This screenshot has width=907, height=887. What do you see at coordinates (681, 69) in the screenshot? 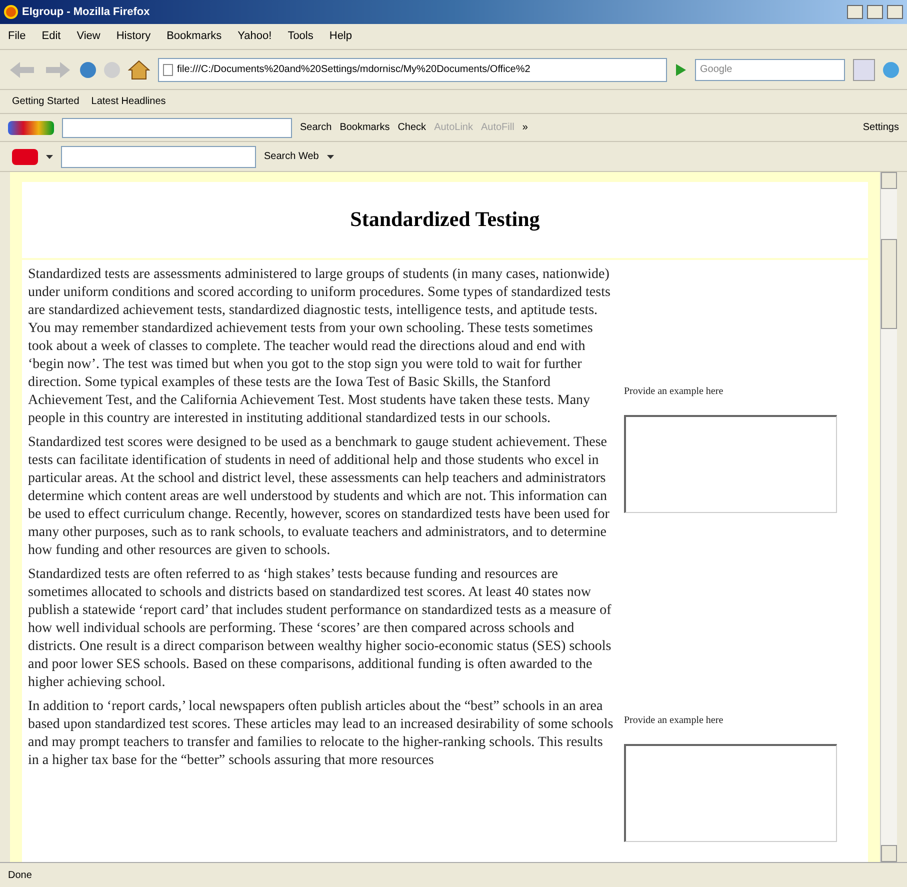
I see `go-arrow-icon` at bounding box center [681, 69].